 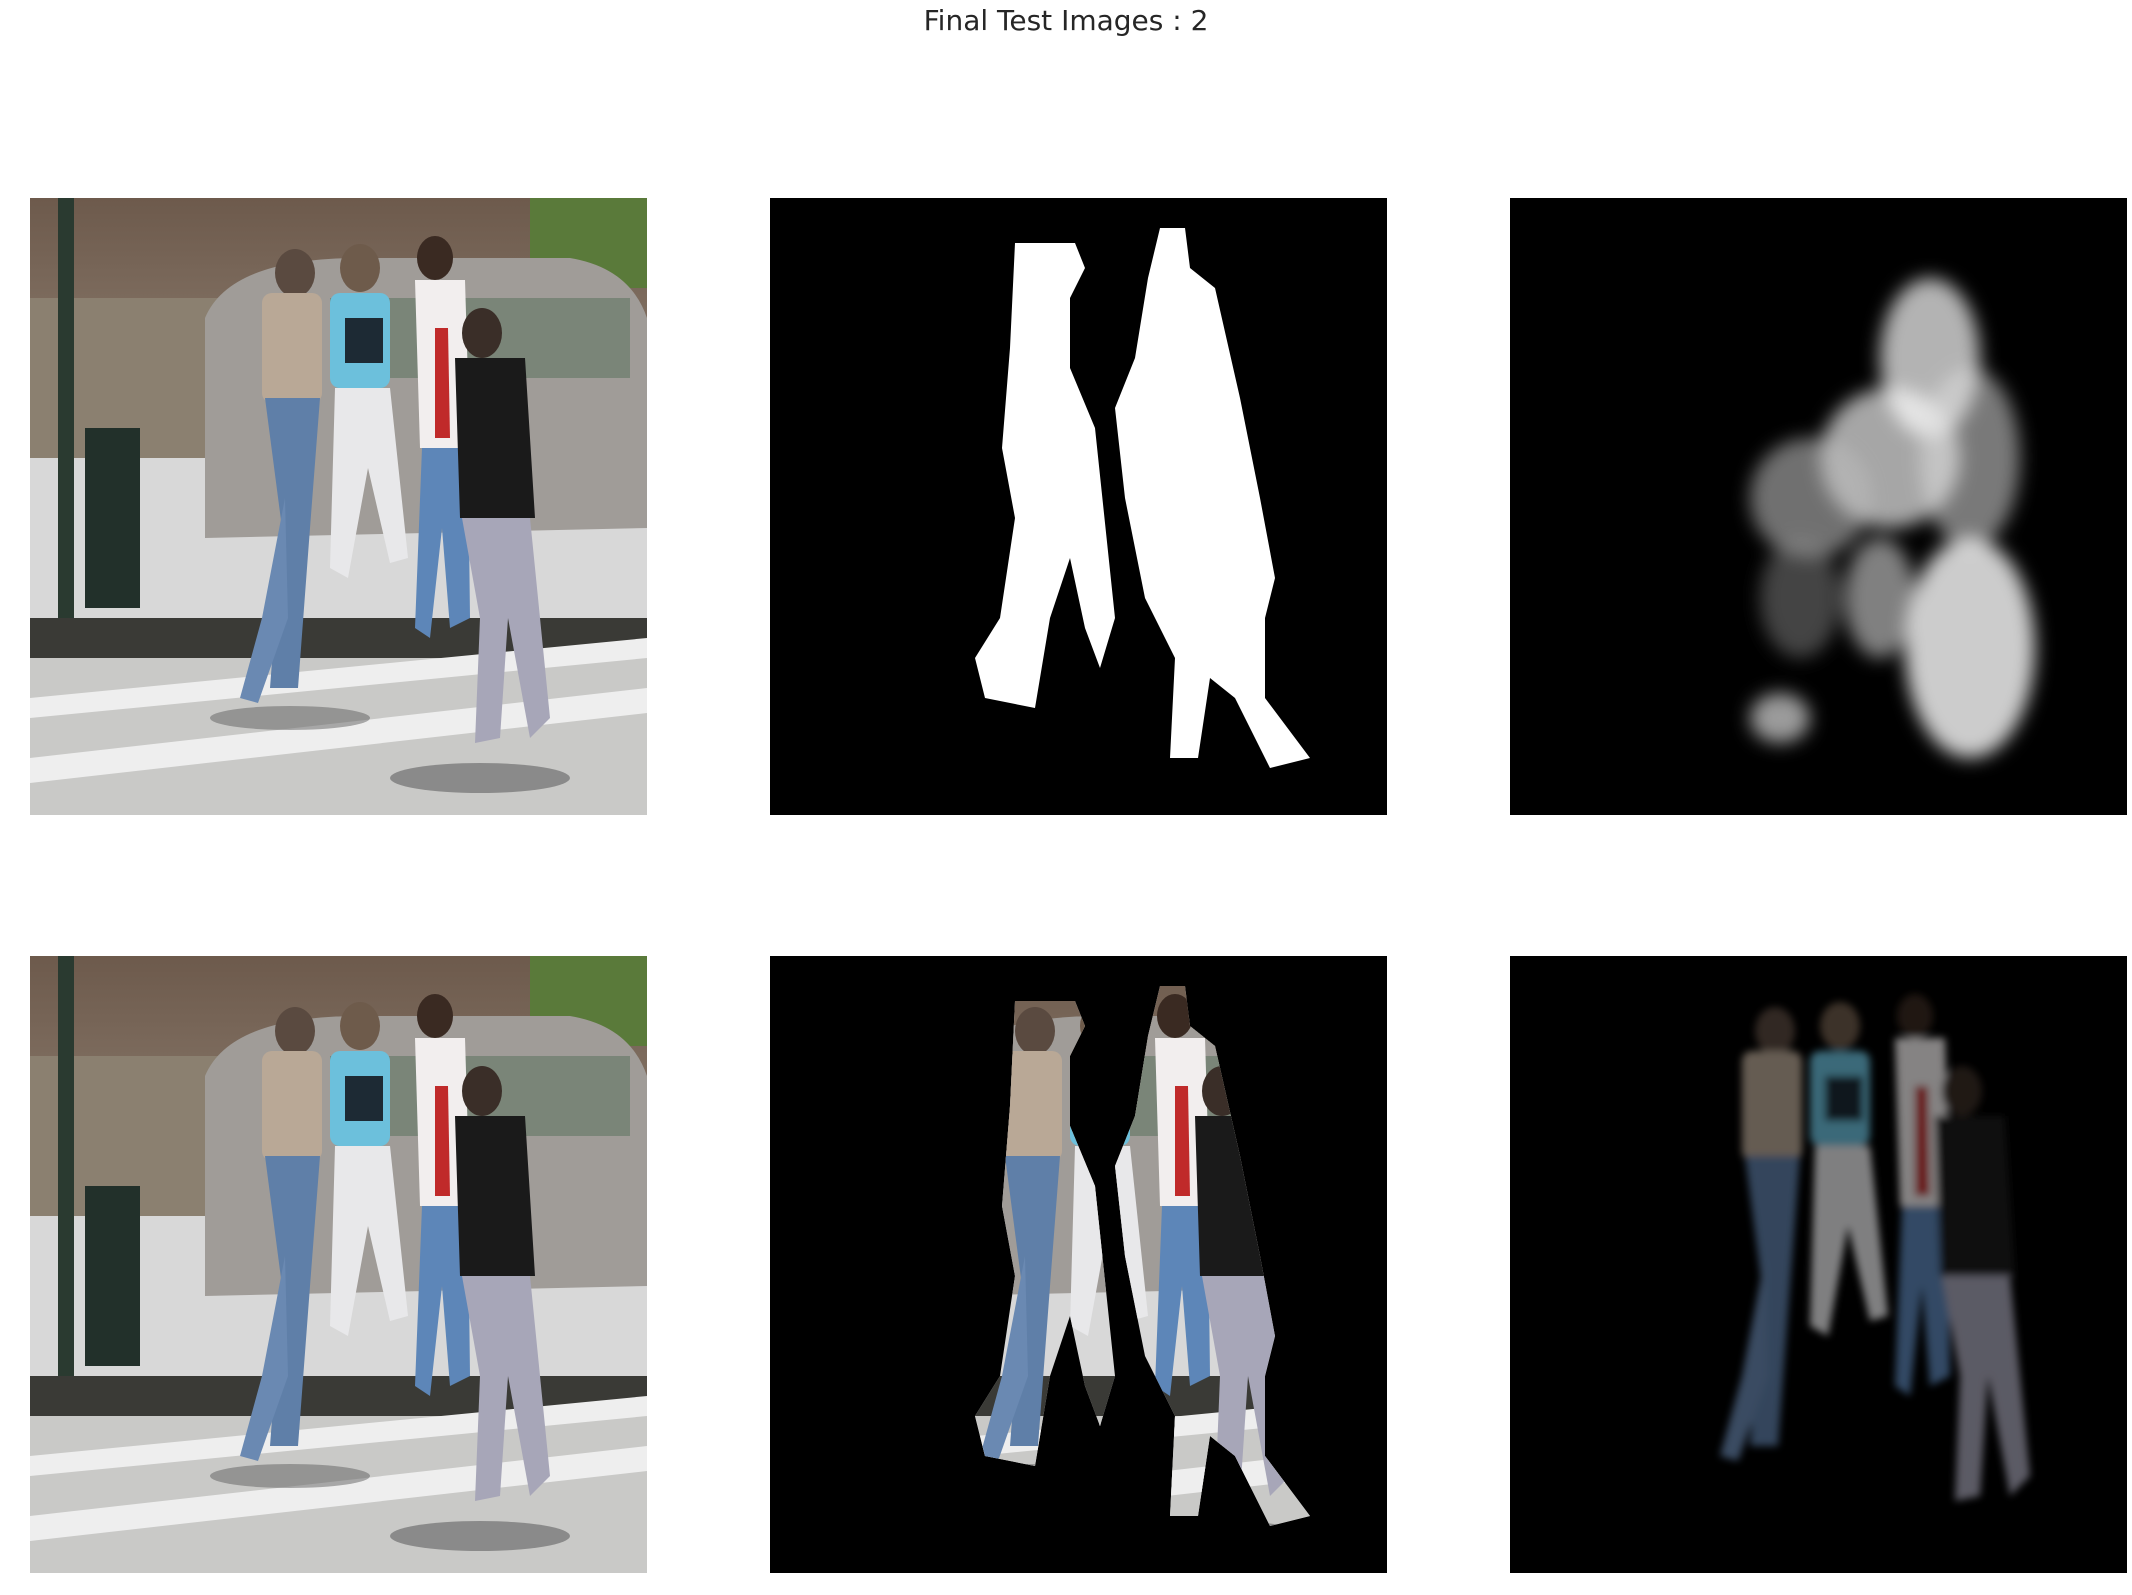 I want to click on input-image-top, so click(x=338, y=506).